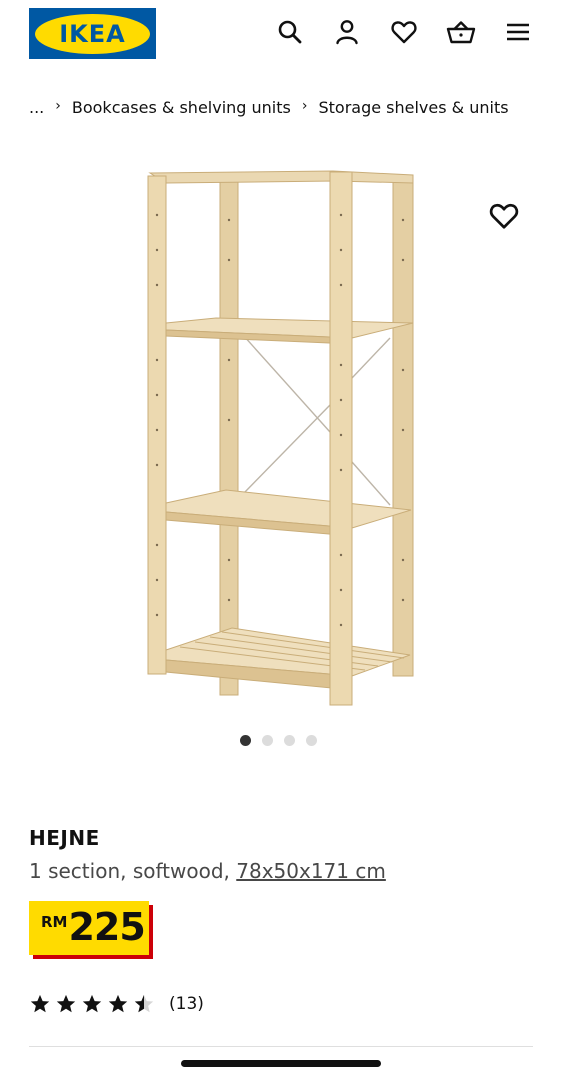 This screenshot has width=562, height=1080. I want to click on profile-icon, so click(347, 32).